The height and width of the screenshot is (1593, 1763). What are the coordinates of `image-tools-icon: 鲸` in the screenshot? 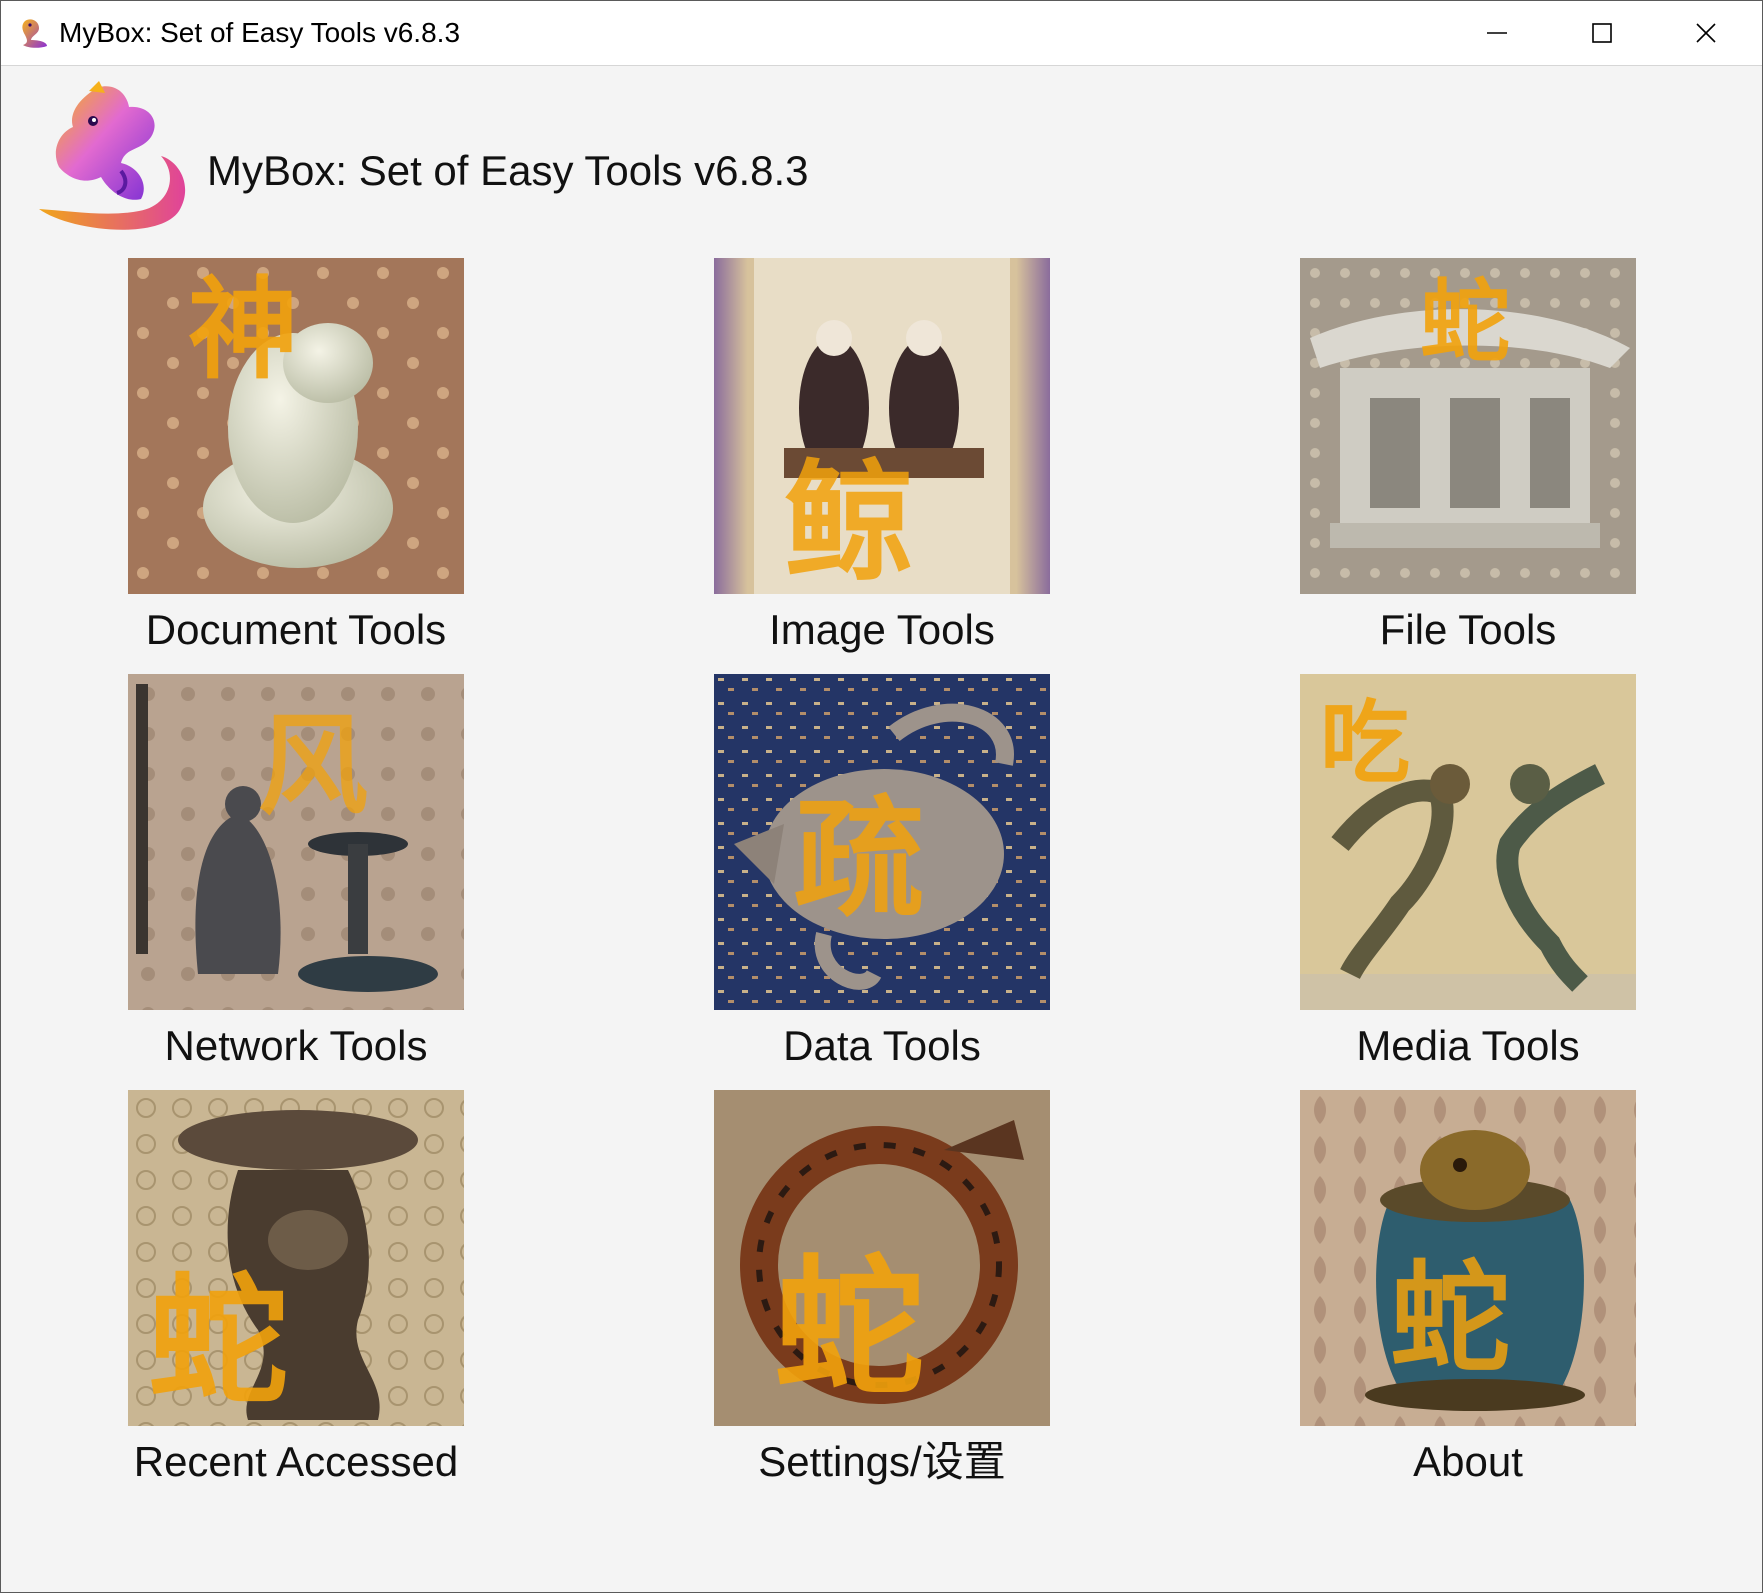 It's located at (882, 426).